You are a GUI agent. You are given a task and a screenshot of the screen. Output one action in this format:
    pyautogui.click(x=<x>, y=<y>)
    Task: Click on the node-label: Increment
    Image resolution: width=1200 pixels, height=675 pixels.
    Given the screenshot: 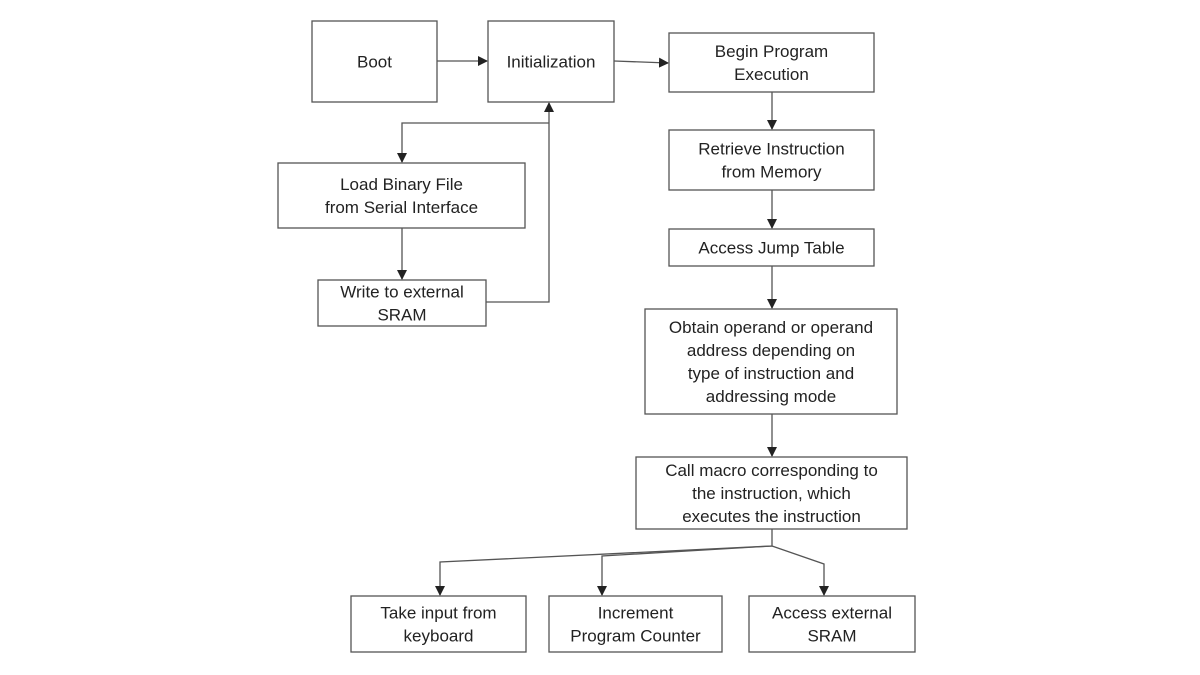 What is the action you would take?
    pyautogui.click(x=636, y=613)
    